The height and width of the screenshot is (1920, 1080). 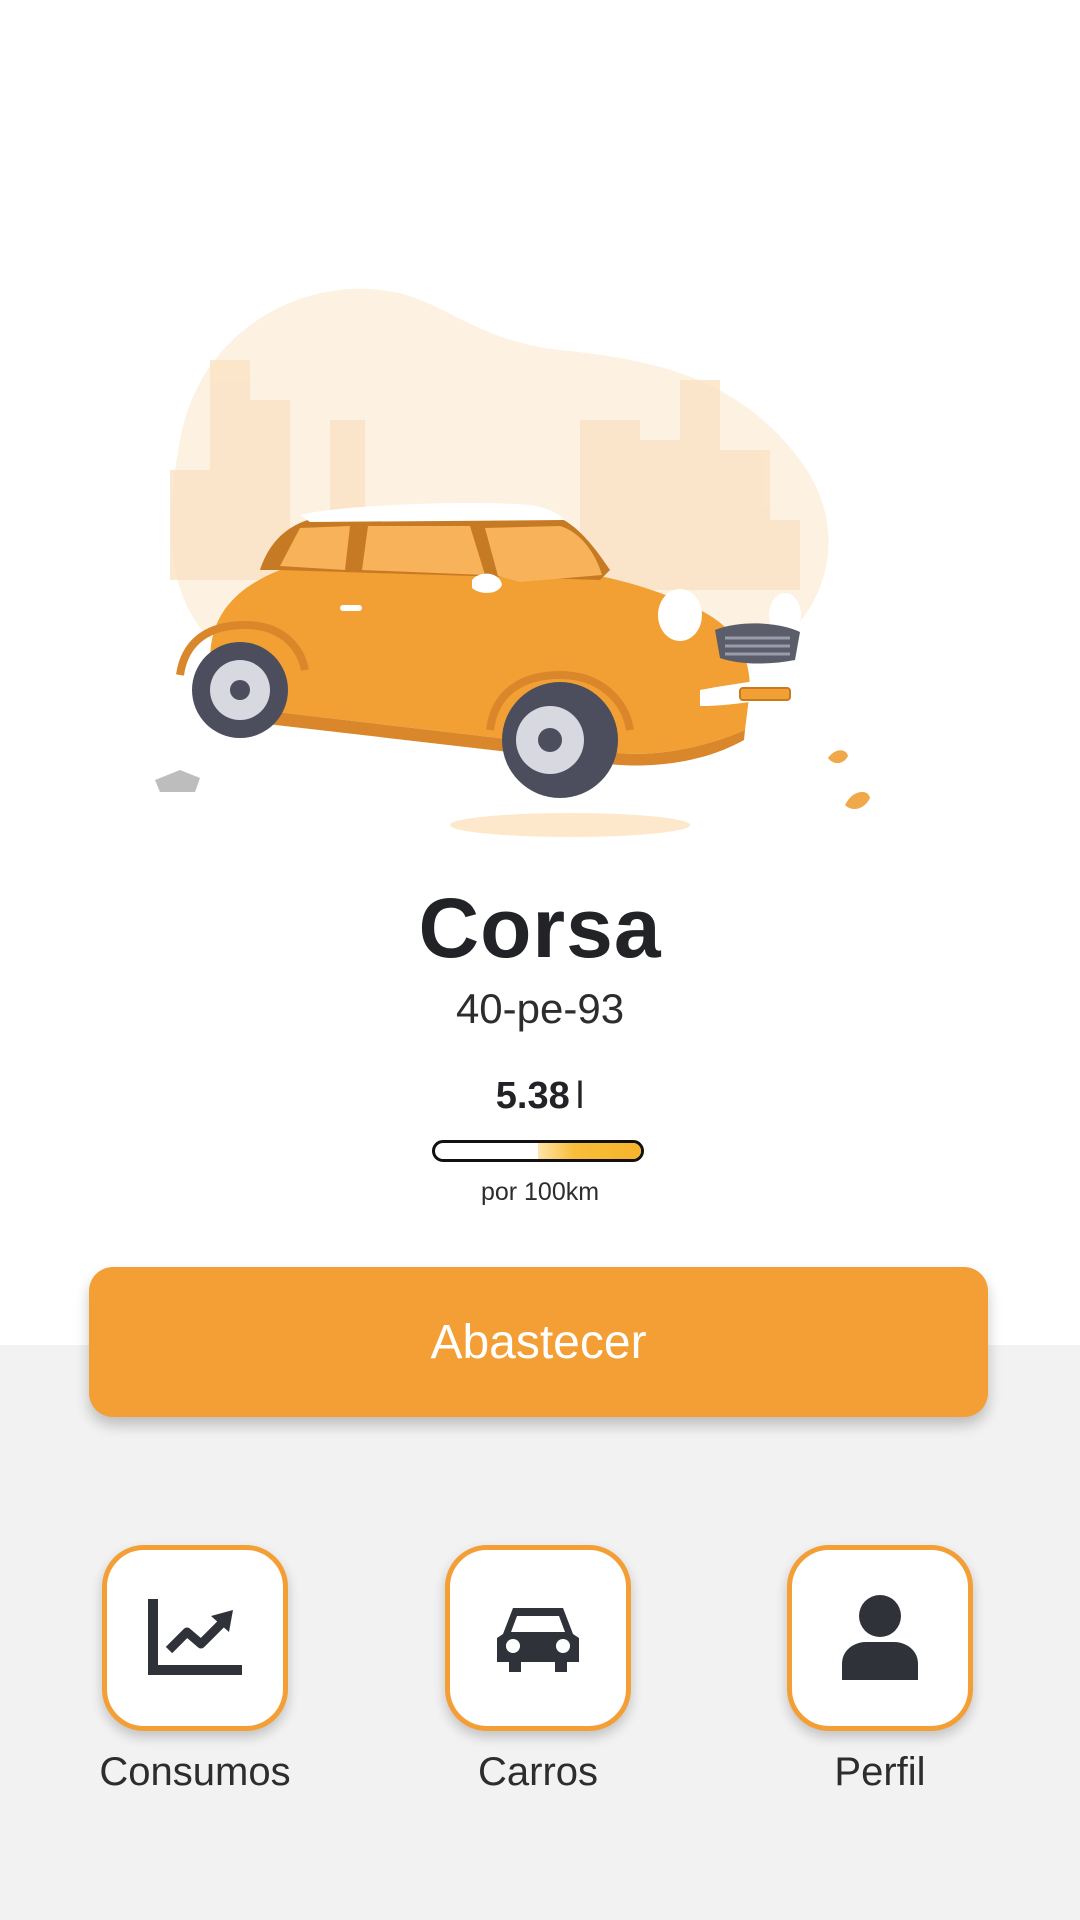 I want to click on nav-tile-consumos, so click(x=195, y=1638).